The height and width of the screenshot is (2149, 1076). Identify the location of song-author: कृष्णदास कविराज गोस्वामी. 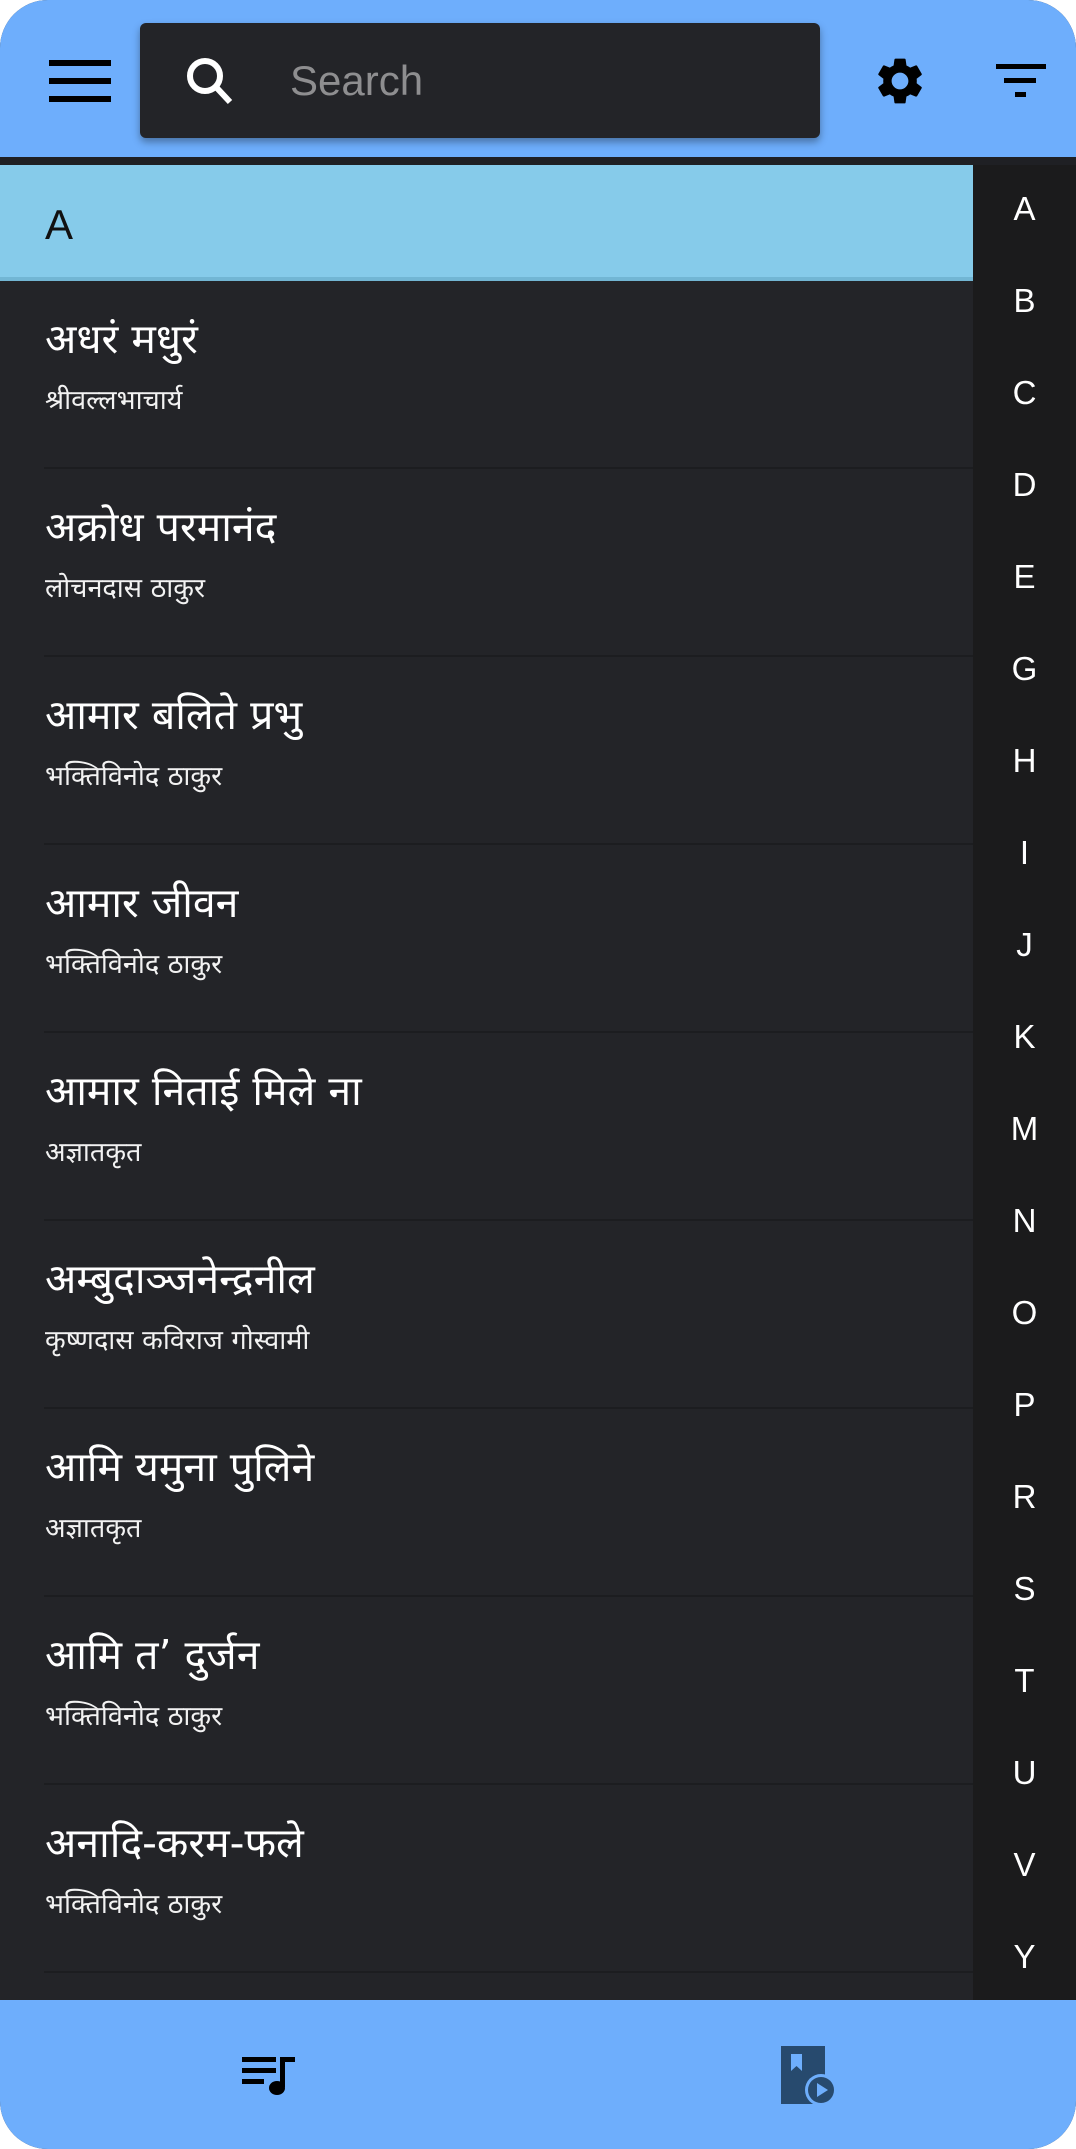
(177, 1340).